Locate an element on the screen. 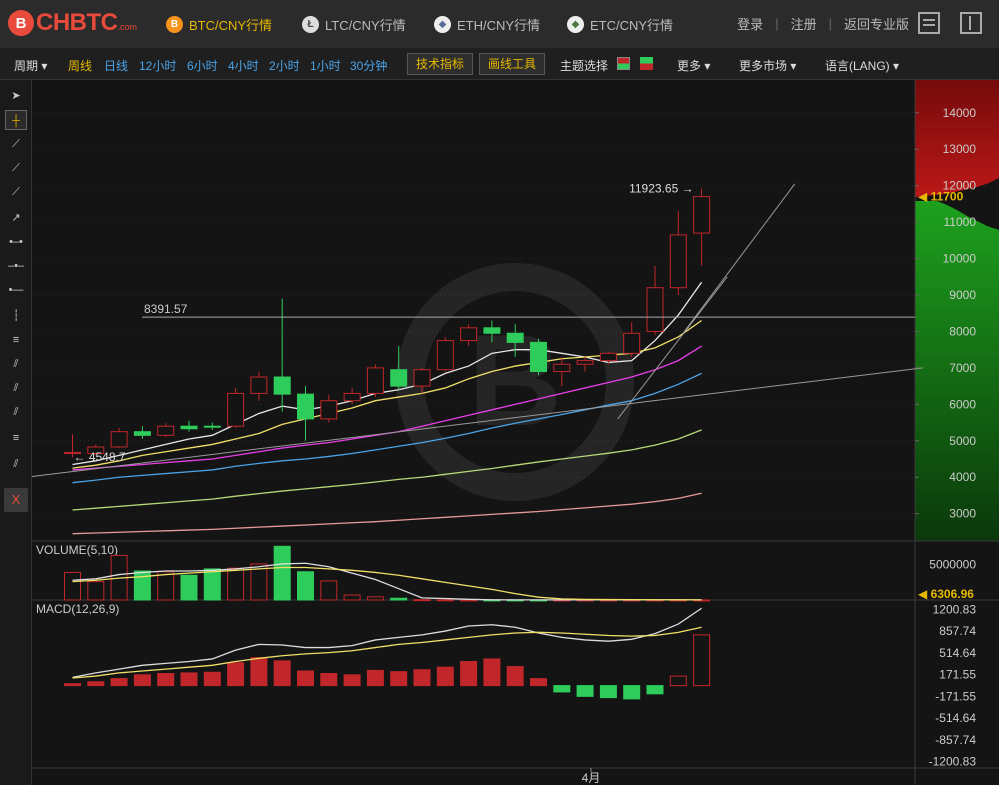  draw-tools-button: 画线工具 is located at coordinates (512, 64).